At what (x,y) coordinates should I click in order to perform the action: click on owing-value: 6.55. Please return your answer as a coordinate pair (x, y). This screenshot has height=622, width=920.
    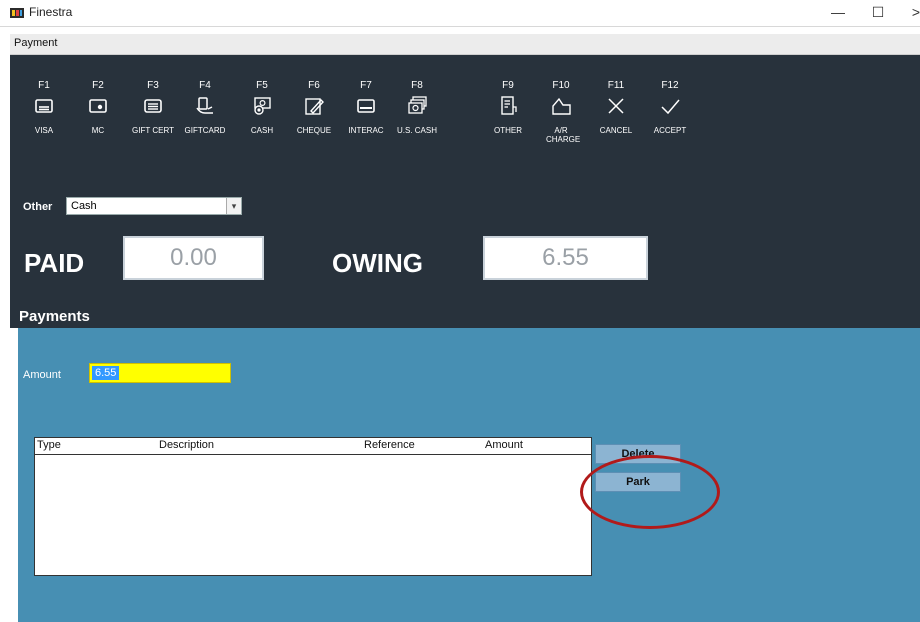
    Looking at the image, I should click on (565, 258).